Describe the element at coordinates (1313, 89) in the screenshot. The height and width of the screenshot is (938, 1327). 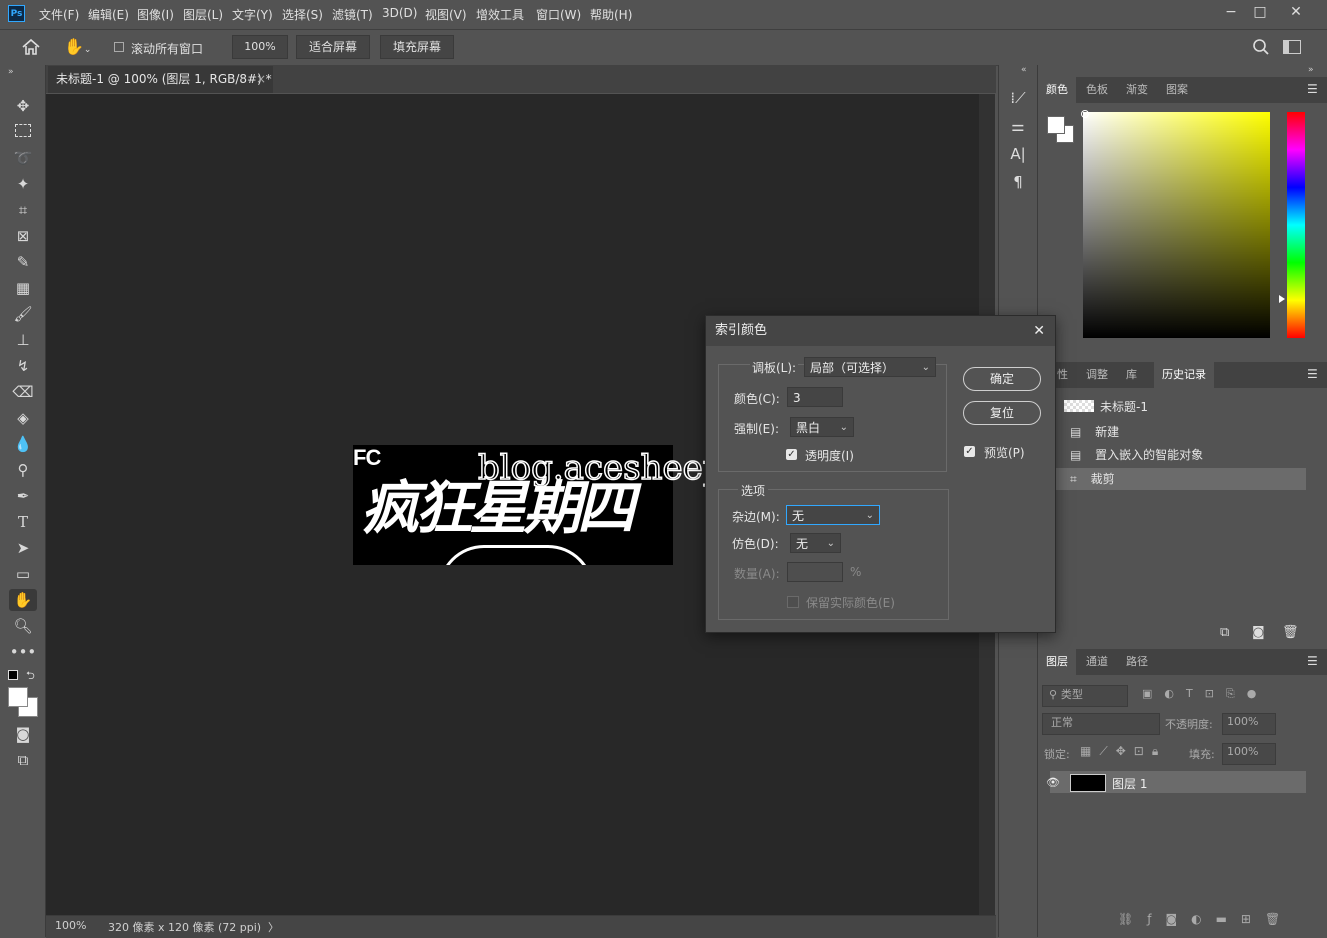
I see `color-panel-menu-icon: ☰` at that location.